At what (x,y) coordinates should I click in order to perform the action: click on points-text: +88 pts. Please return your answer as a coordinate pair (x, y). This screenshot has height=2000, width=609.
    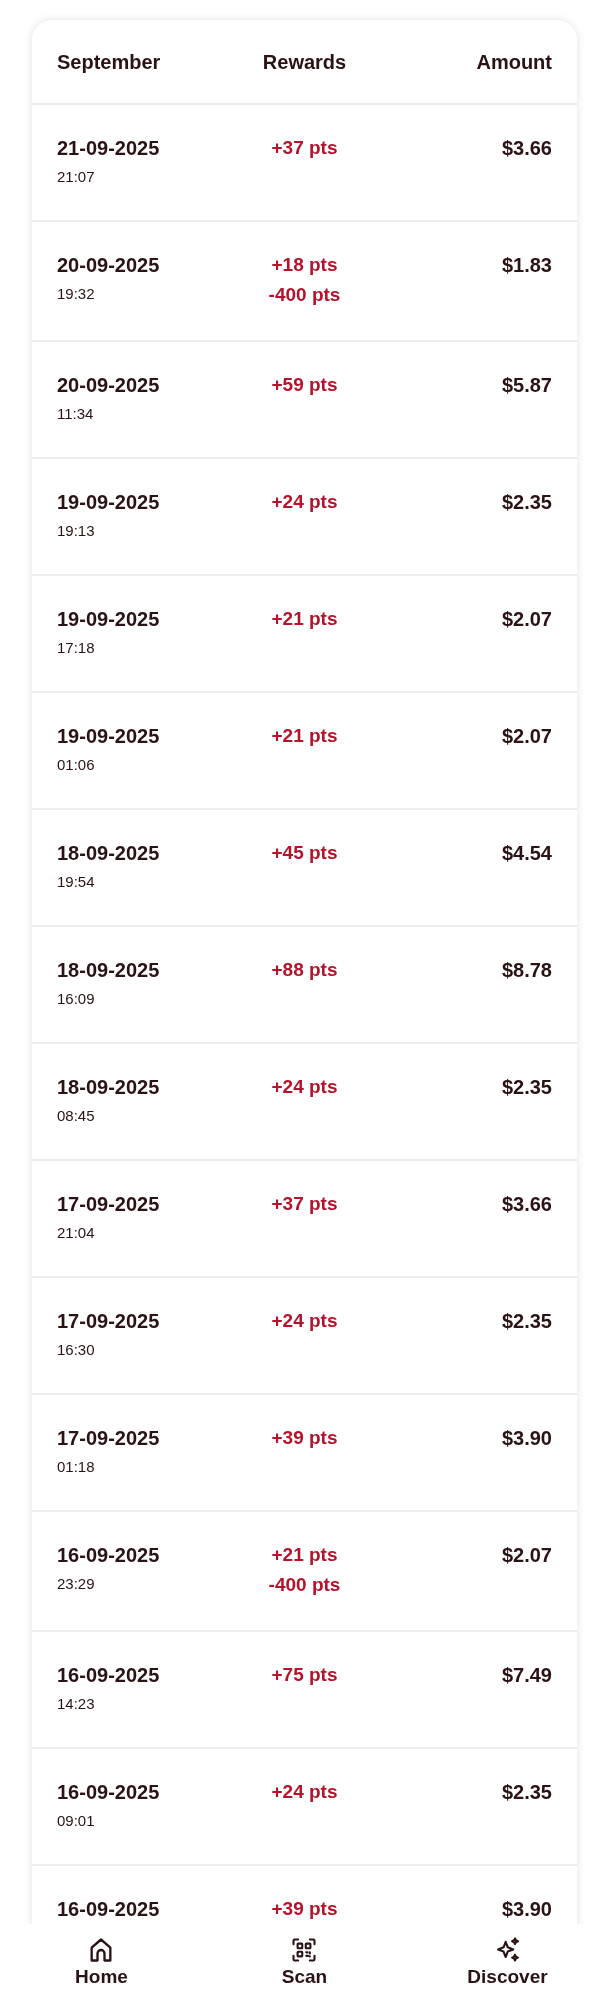
    Looking at the image, I should click on (304, 970).